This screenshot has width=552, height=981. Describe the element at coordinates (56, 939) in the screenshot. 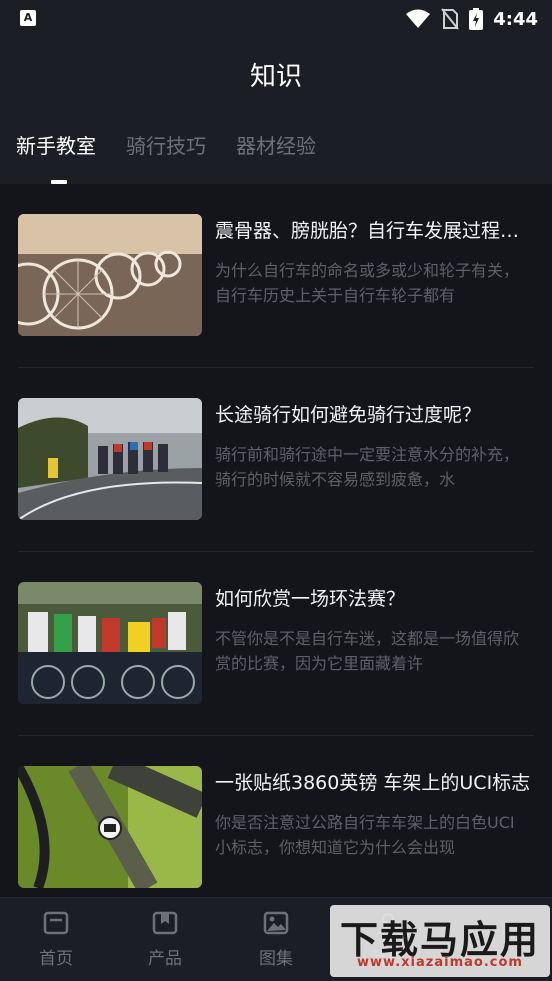

I see `nav-home: 首页` at that location.